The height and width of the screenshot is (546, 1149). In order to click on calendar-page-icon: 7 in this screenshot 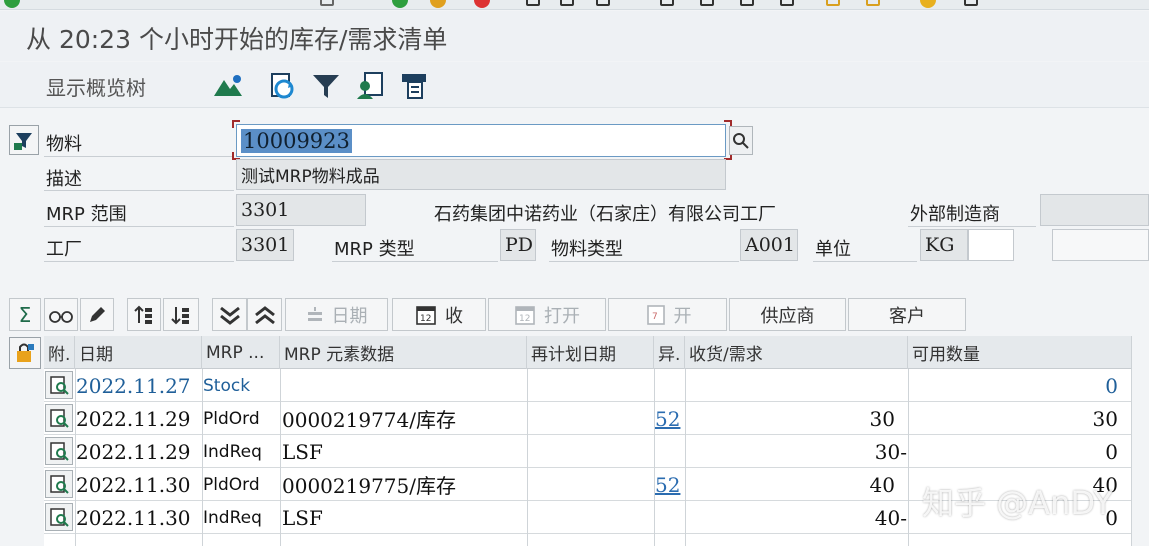, I will do `click(655, 314)`.